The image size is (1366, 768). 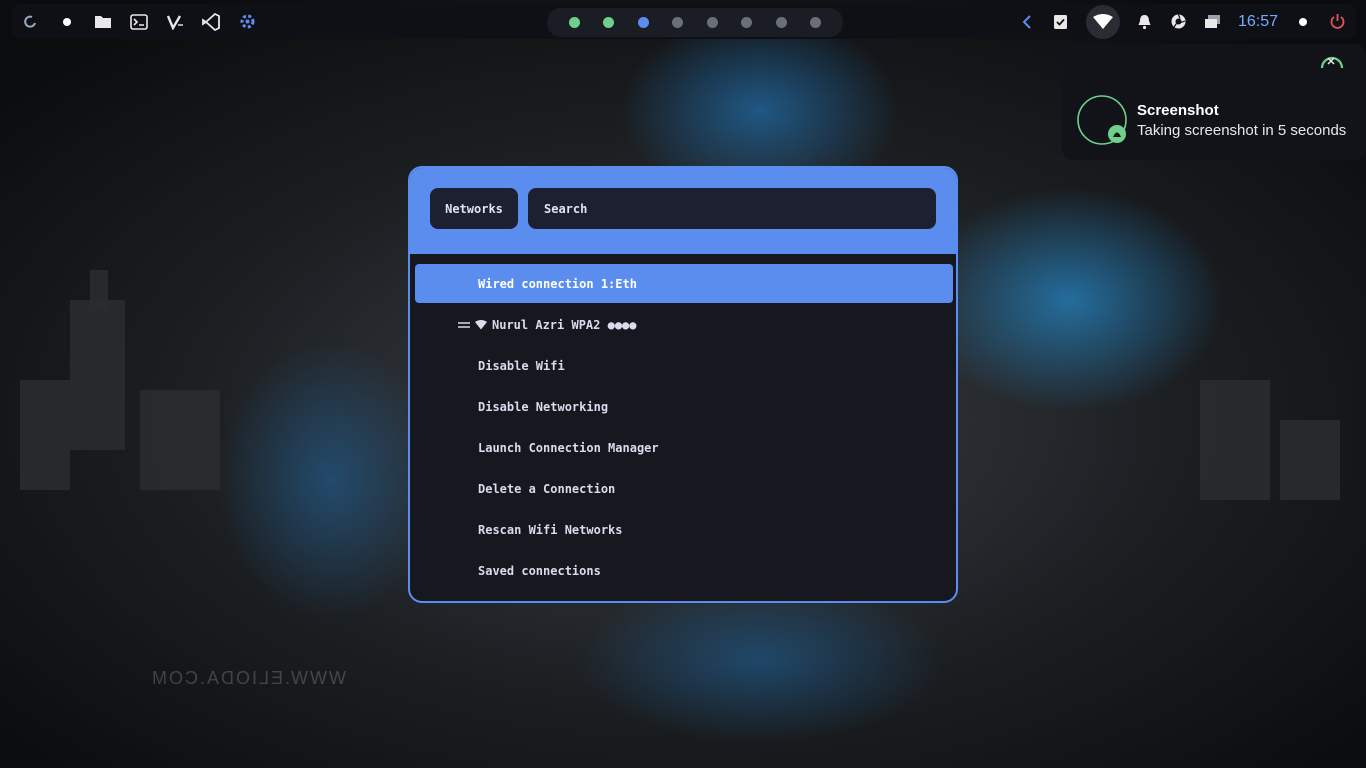 What do you see at coordinates (67, 22) in the screenshot?
I see `dot-icon` at bounding box center [67, 22].